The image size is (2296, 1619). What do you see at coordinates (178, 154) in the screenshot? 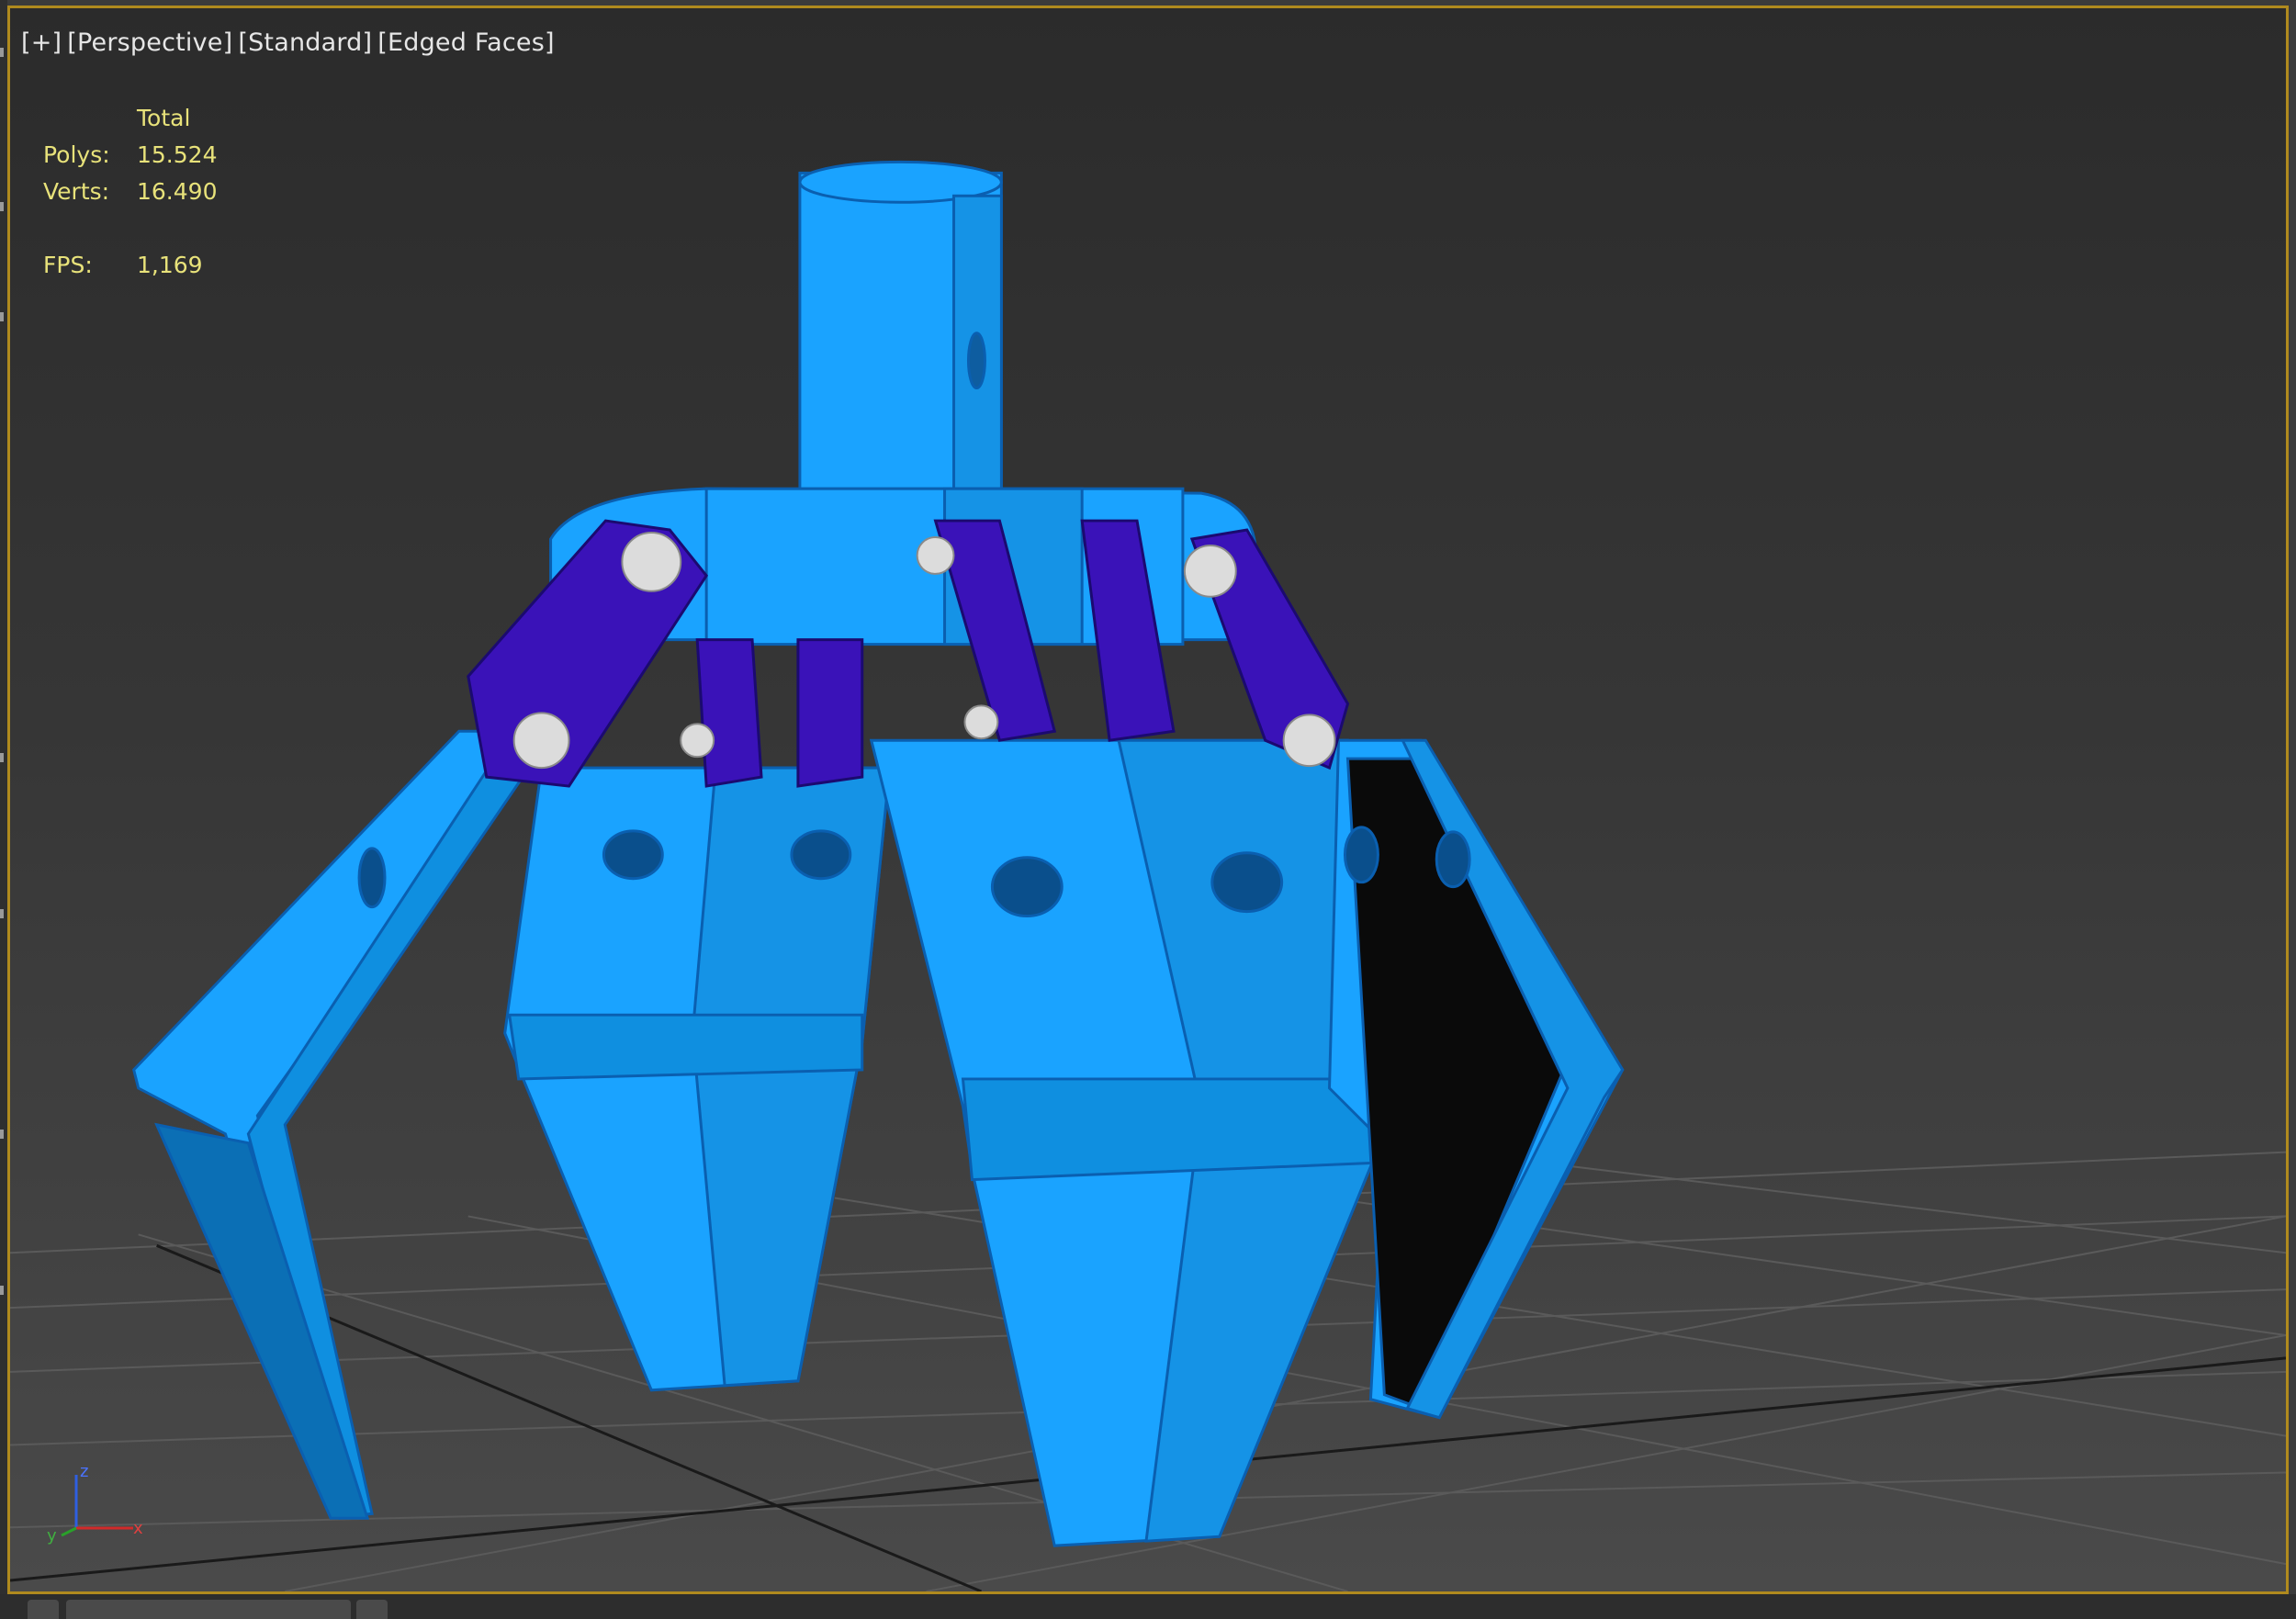
I see `stats-polys-value: 15.524` at bounding box center [178, 154].